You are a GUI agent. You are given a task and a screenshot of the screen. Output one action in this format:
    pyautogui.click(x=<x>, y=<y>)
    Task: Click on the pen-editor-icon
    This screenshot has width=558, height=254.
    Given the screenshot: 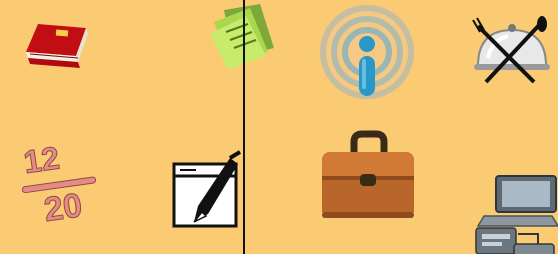 What is the action you would take?
    pyautogui.click(x=207, y=189)
    